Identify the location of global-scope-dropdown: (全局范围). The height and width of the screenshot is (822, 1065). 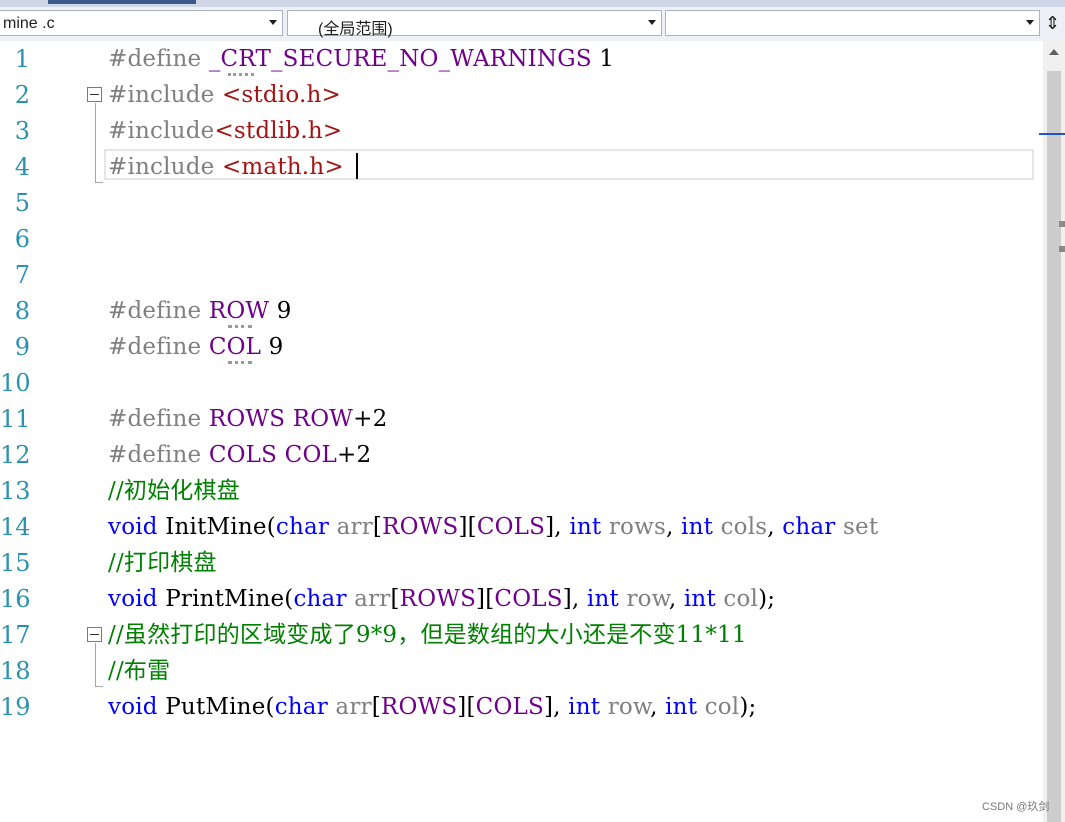
(474, 24).